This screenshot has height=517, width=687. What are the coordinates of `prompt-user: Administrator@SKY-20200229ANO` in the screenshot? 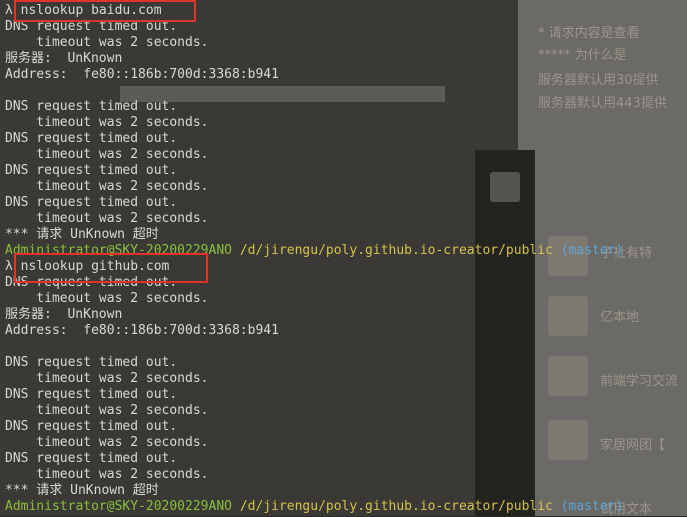 It's located at (118, 506).